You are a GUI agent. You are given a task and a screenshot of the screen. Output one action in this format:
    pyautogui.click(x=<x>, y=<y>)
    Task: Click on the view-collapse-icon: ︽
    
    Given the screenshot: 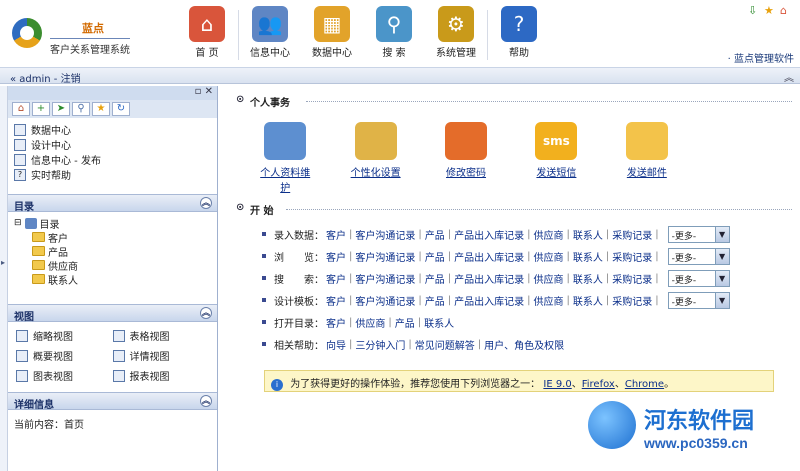 What is the action you would take?
    pyautogui.click(x=206, y=313)
    